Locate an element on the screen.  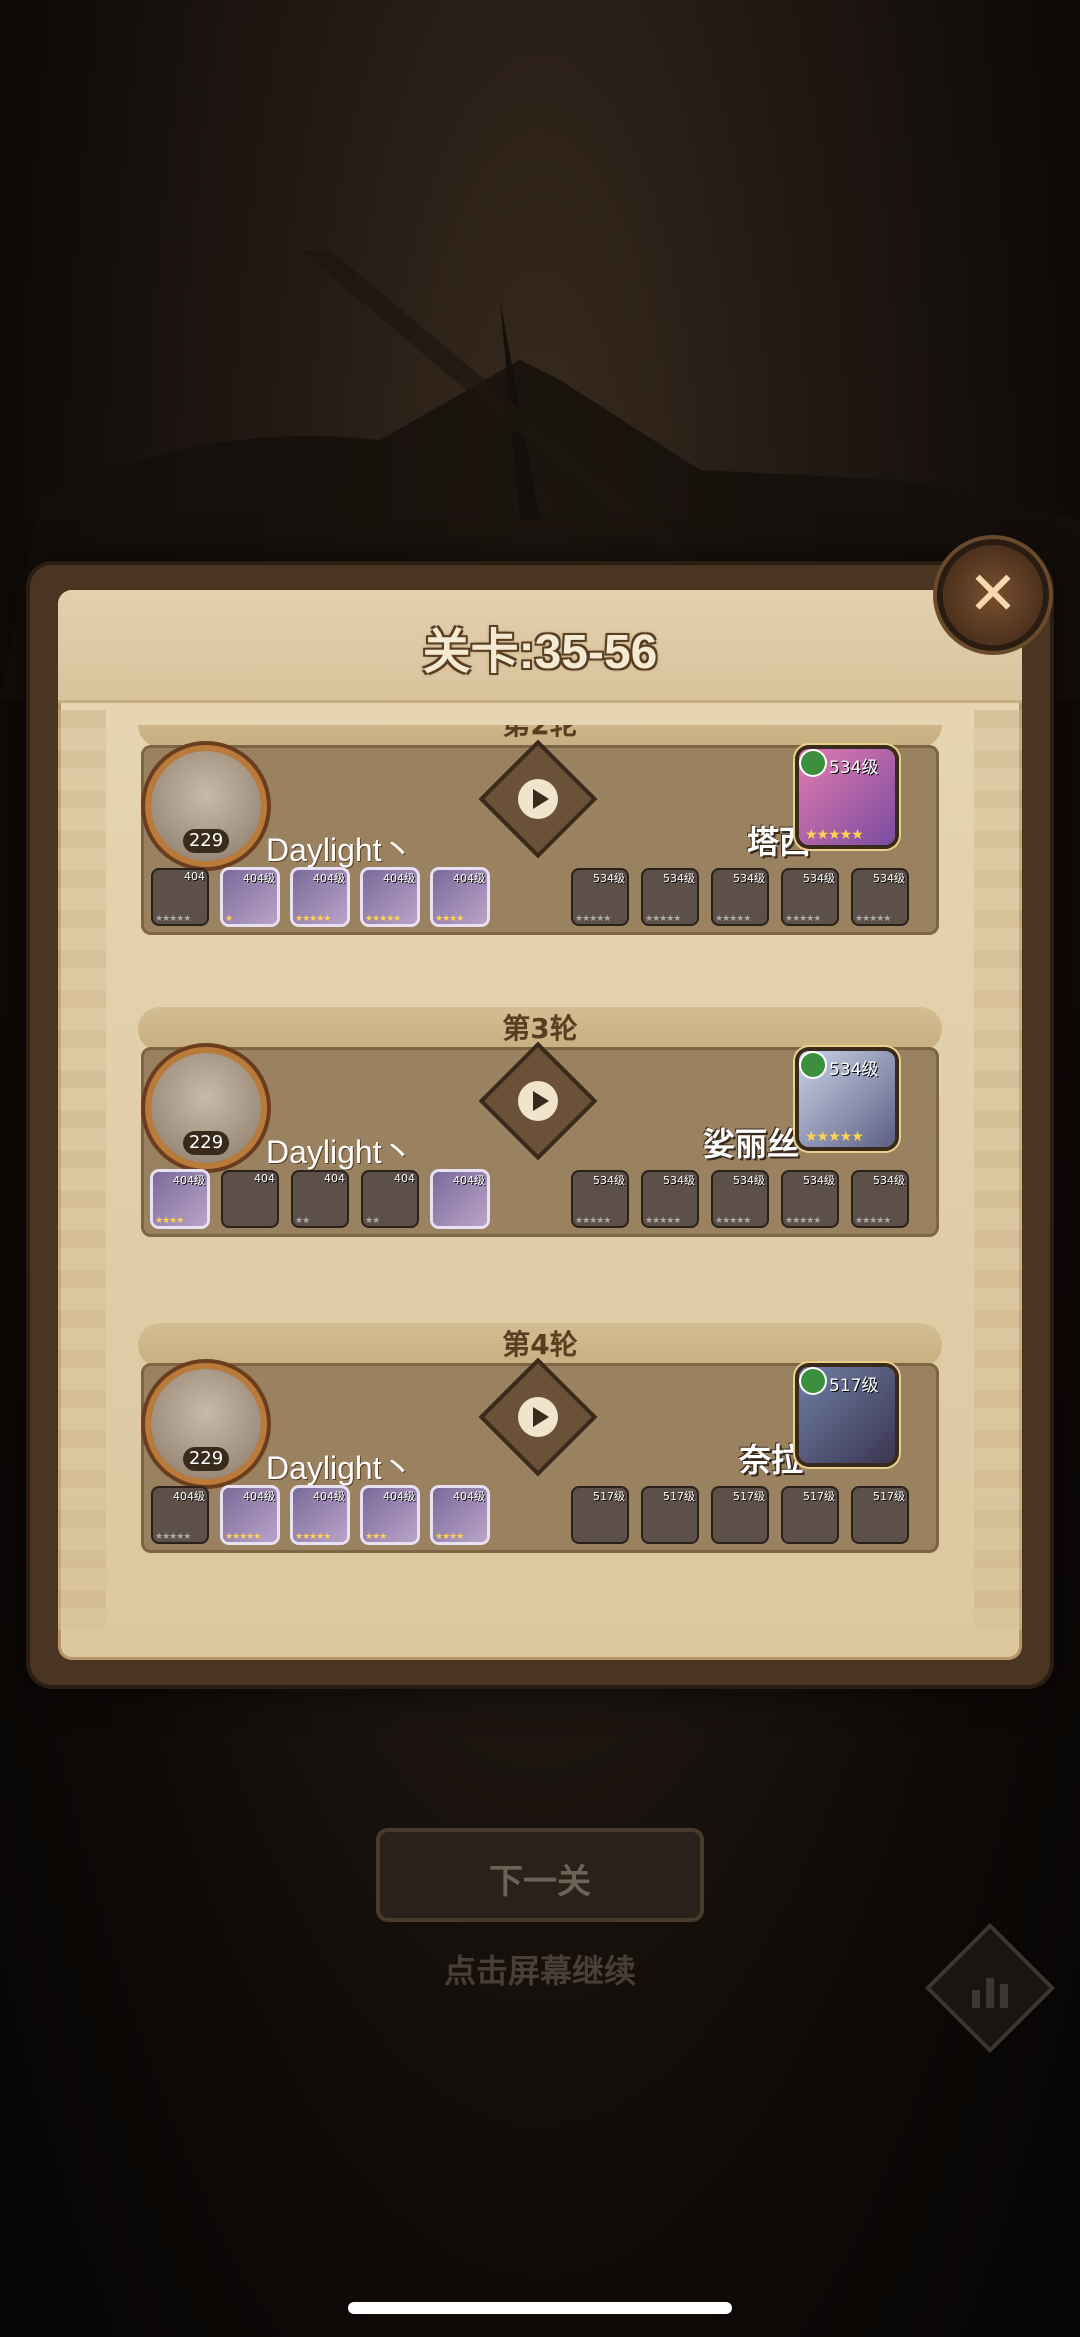
close-button: ✕ is located at coordinates (993, 595).